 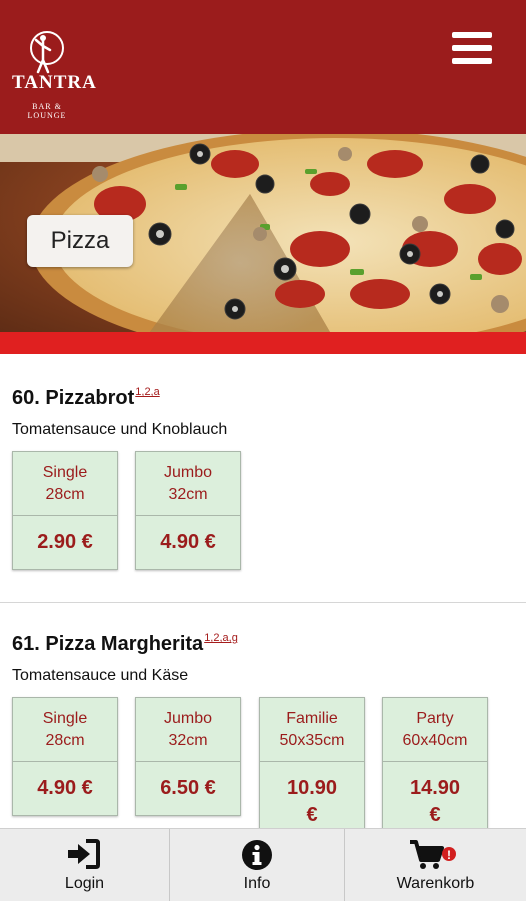 What do you see at coordinates (65, 542) in the screenshot?
I see `price-value: 2.90 €` at bounding box center [65, 542].